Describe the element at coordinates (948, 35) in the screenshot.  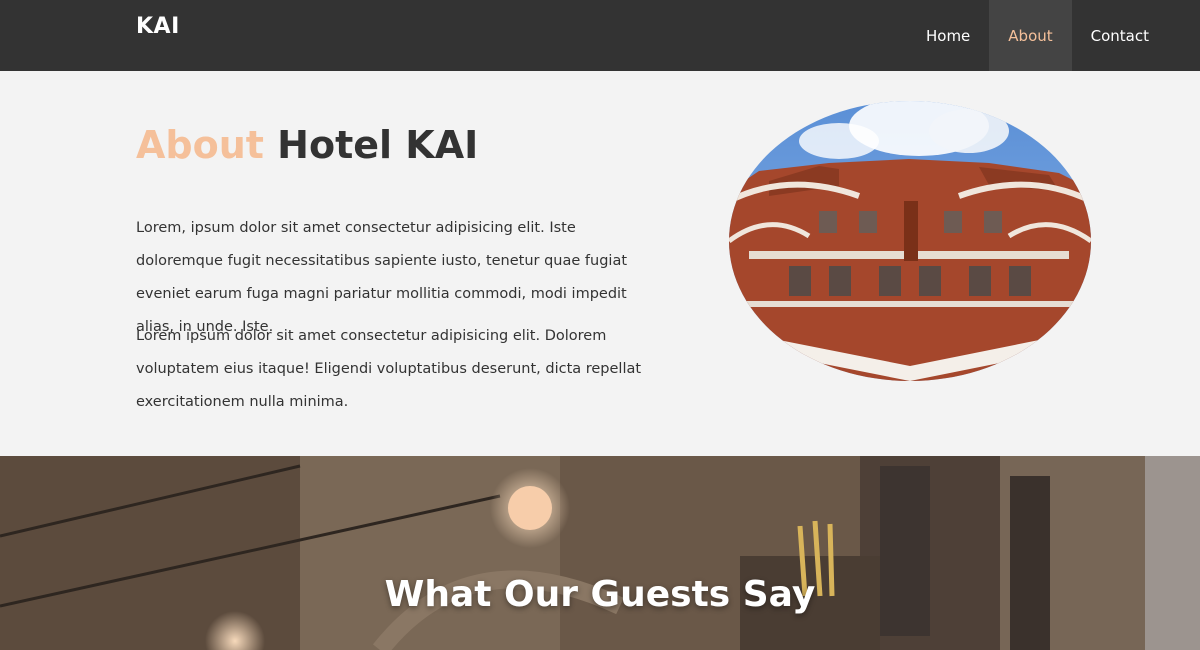
I see `nav-item-home: Home` at that location.